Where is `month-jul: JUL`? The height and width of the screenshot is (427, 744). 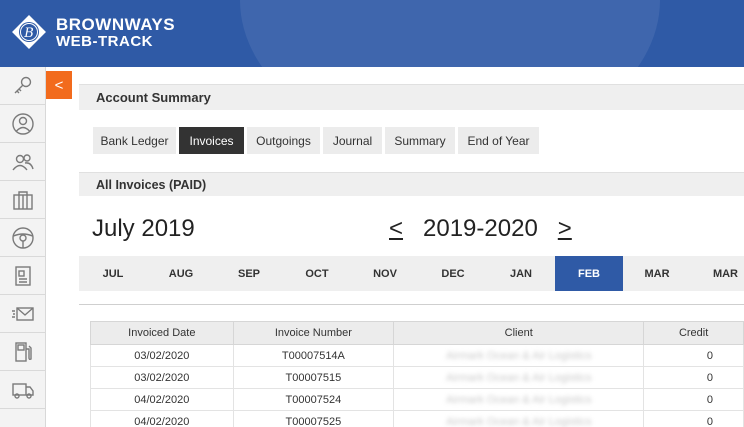 month-jul: JUL is located at coordinates (113, 273).